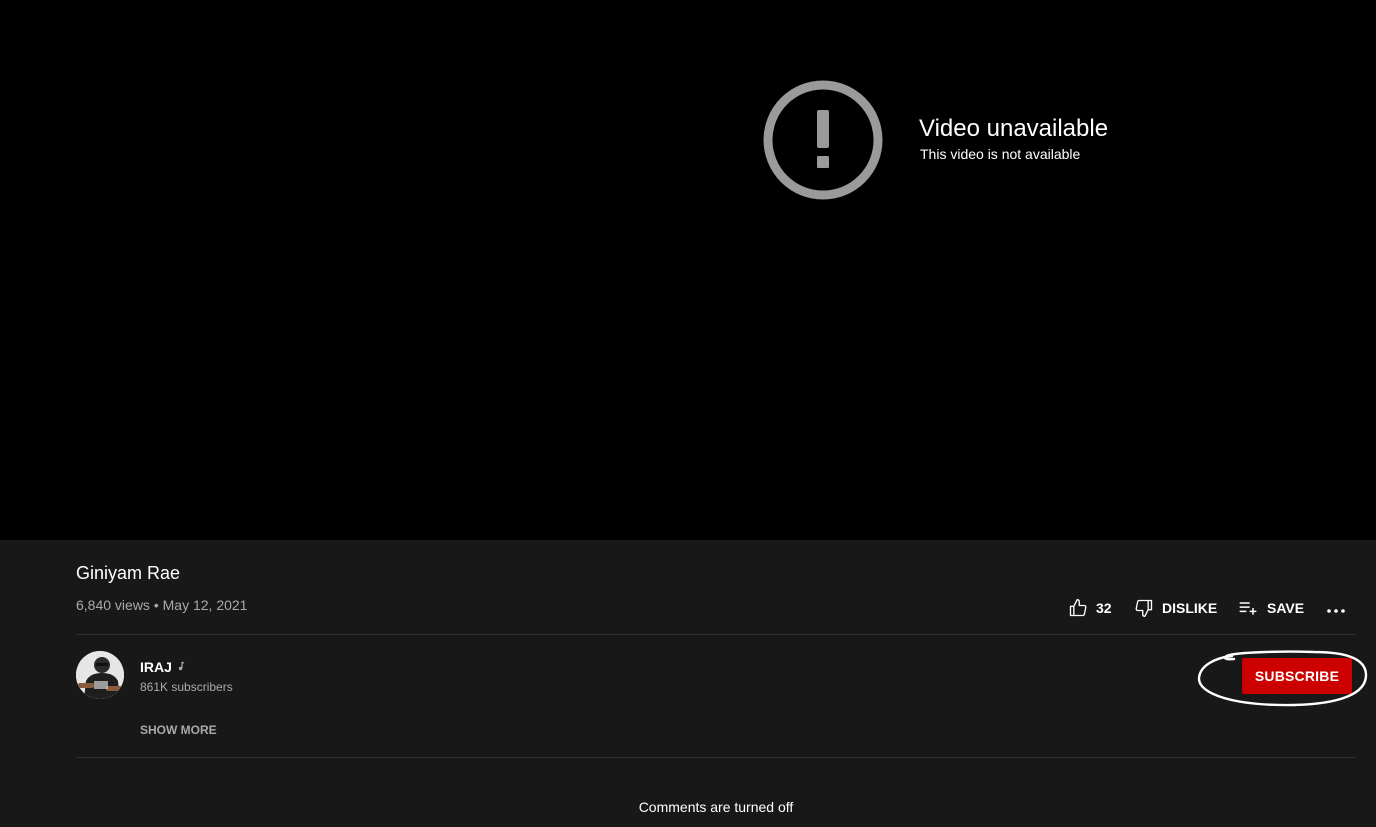 This screenshot has width=1376, height=827. What do you see at coordinates (181, 666) in the screenshot?
I see `music-note-icon` at bounding box center [181, 666].